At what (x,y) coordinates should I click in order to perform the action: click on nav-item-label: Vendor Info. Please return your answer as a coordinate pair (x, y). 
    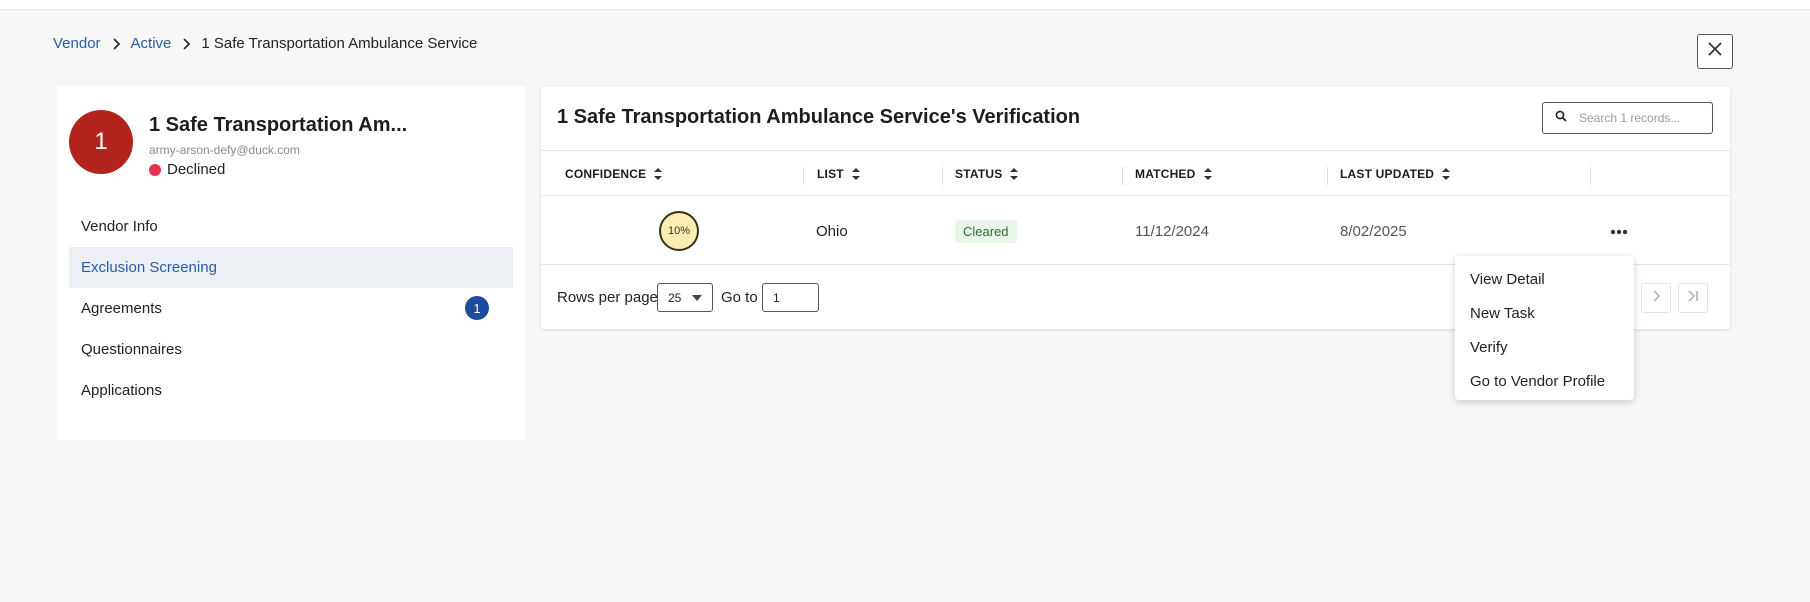
    Looking at the image, I should click on (119, 226).